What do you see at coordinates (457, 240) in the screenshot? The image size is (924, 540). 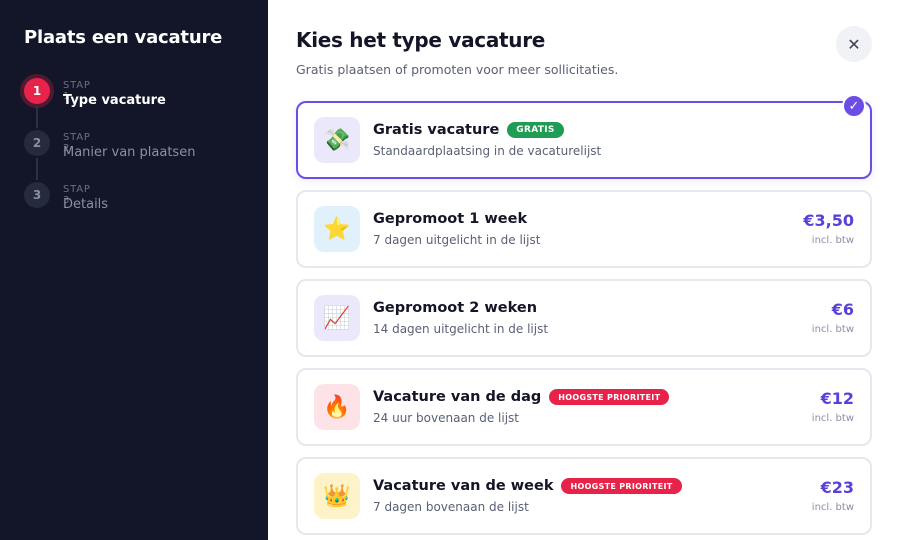 I see `option-description: 7 dagen uitgelicht in de lijst` at bounding box center [457, 240].